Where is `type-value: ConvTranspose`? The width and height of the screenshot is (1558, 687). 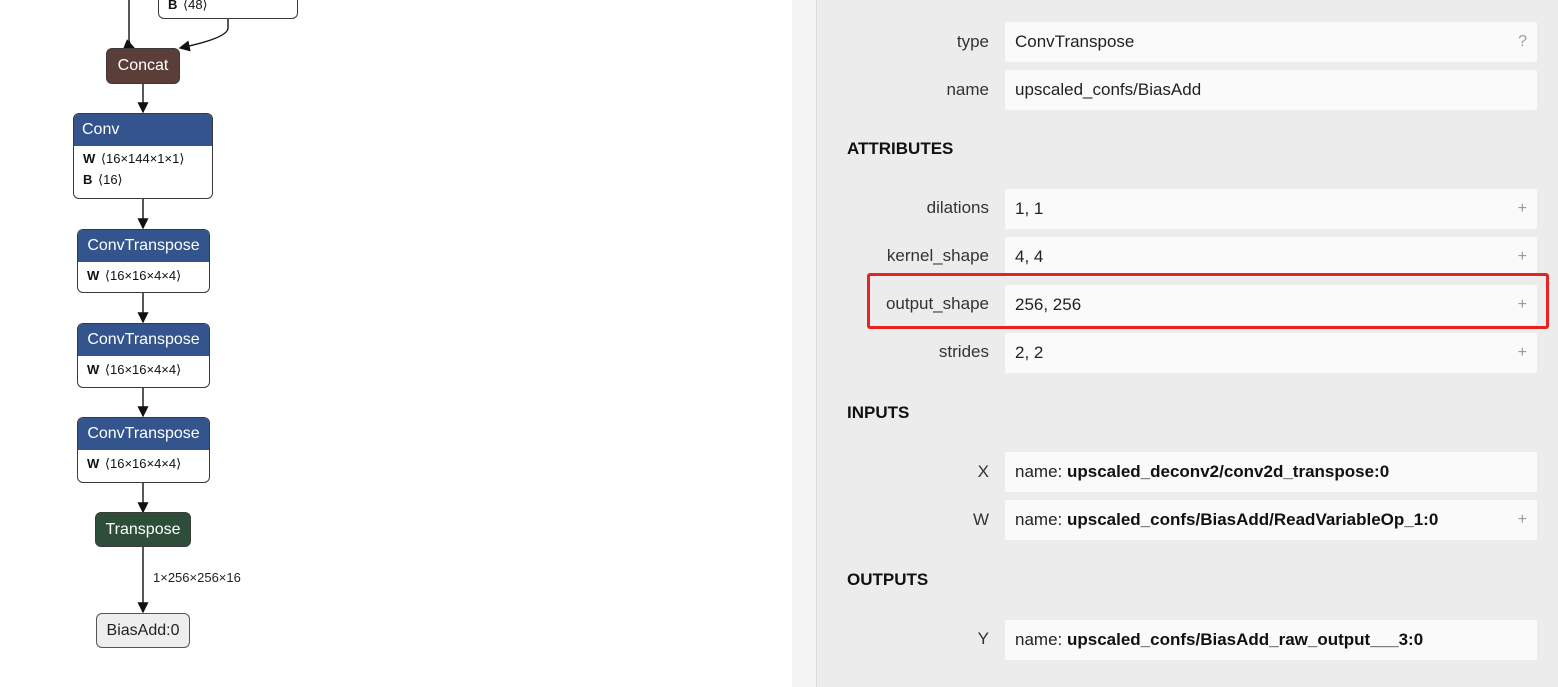 type-value: ConvTranspose is located at coordinates (1075, 41).